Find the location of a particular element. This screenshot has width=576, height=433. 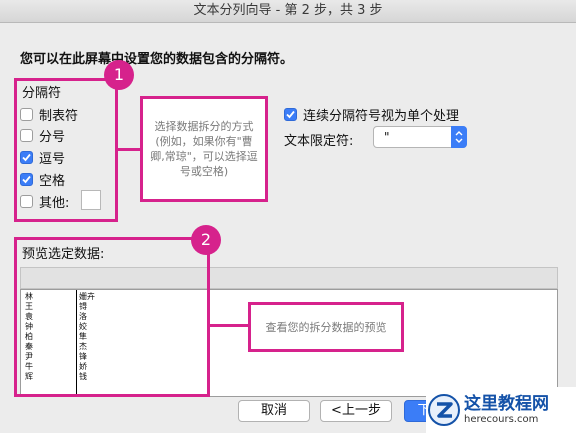

text-qualifier-value: " is located at coordinates (387, 137).